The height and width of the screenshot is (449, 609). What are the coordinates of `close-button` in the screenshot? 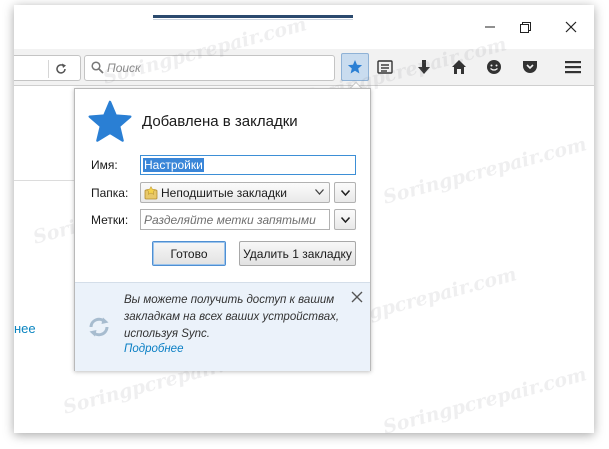 It's located at (571, 27).